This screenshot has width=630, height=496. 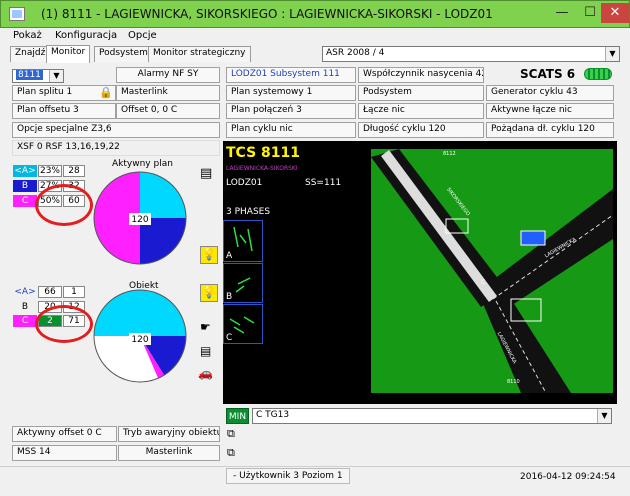 What do you see at coordinates (421, 93) in the screenshot?
I see `podsystem-field: Podsystem` at bounding box center [421, 93].